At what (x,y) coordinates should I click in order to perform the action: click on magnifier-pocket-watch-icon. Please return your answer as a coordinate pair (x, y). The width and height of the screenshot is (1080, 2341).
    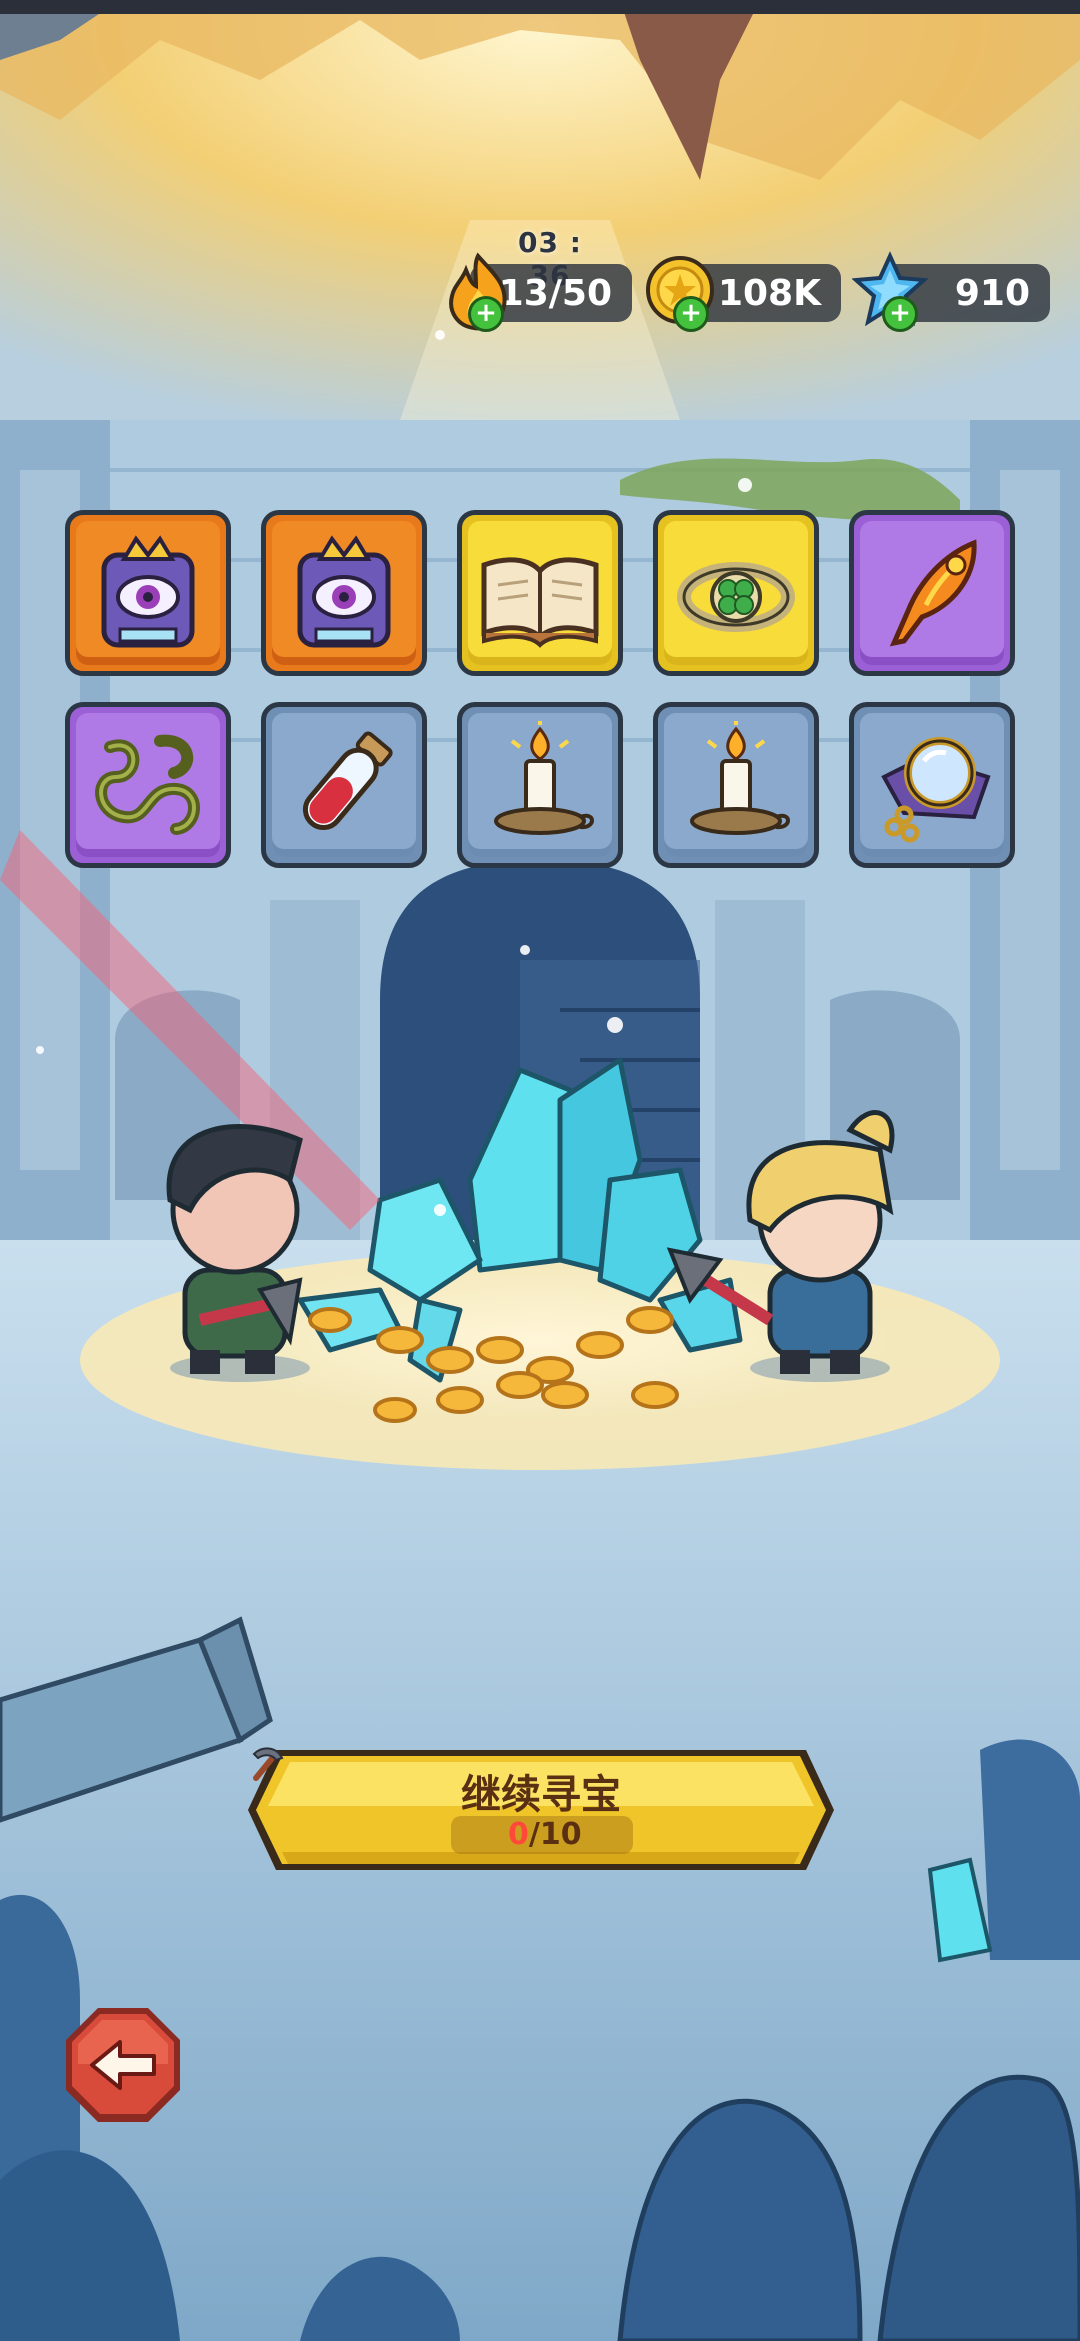
    Looking at the image, I should click on (936, 790).